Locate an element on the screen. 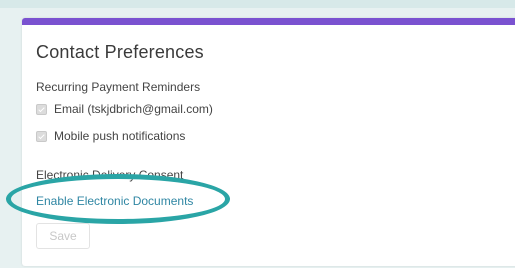 Image resolution: width=515 pixels, height=268 pixels. email-checkbox is located at coordinates (41, 109).